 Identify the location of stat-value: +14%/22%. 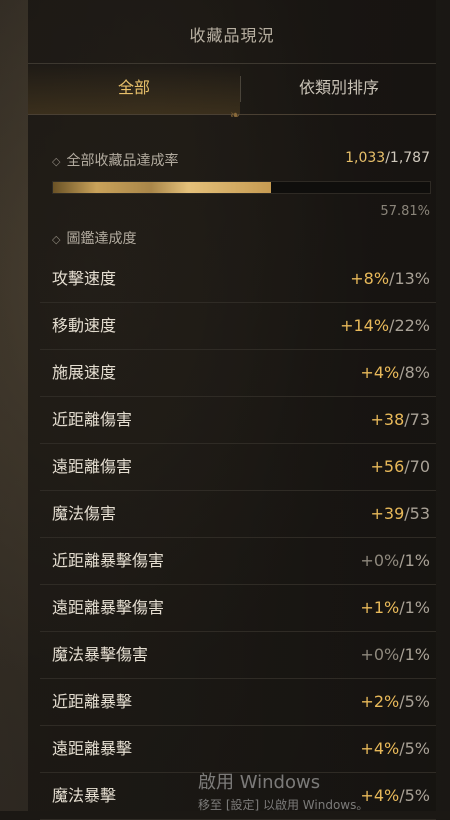
(385, 326).